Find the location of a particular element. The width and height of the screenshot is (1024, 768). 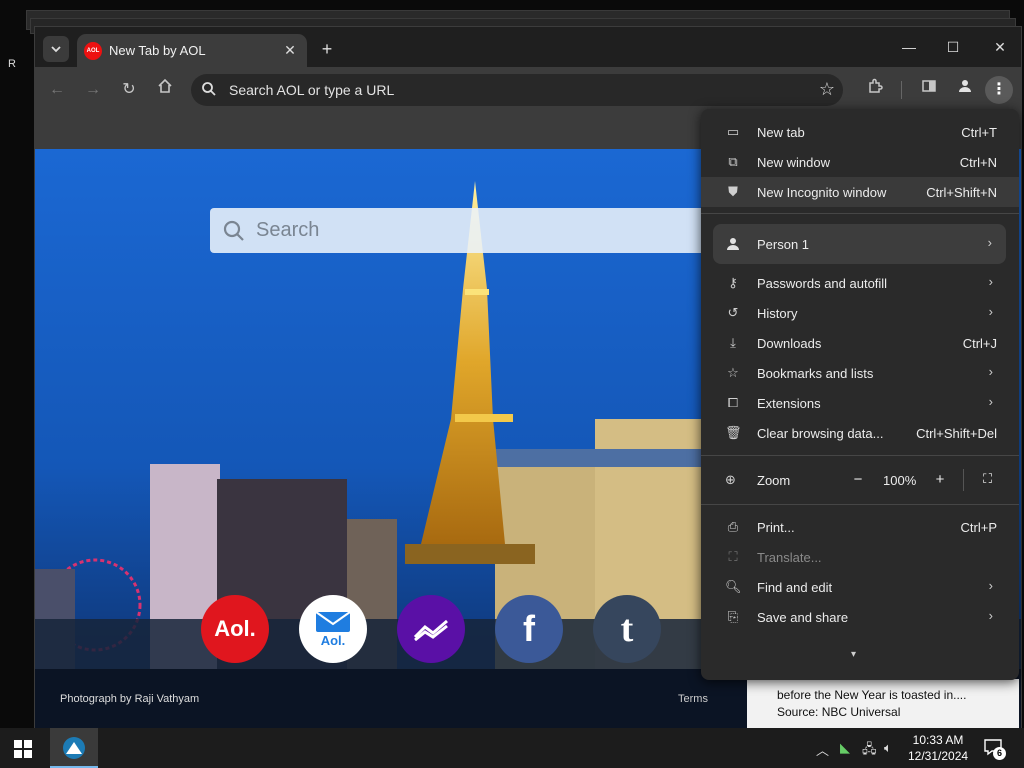

aol-favicon-icon: AOL is located at coordinates (93, 51).